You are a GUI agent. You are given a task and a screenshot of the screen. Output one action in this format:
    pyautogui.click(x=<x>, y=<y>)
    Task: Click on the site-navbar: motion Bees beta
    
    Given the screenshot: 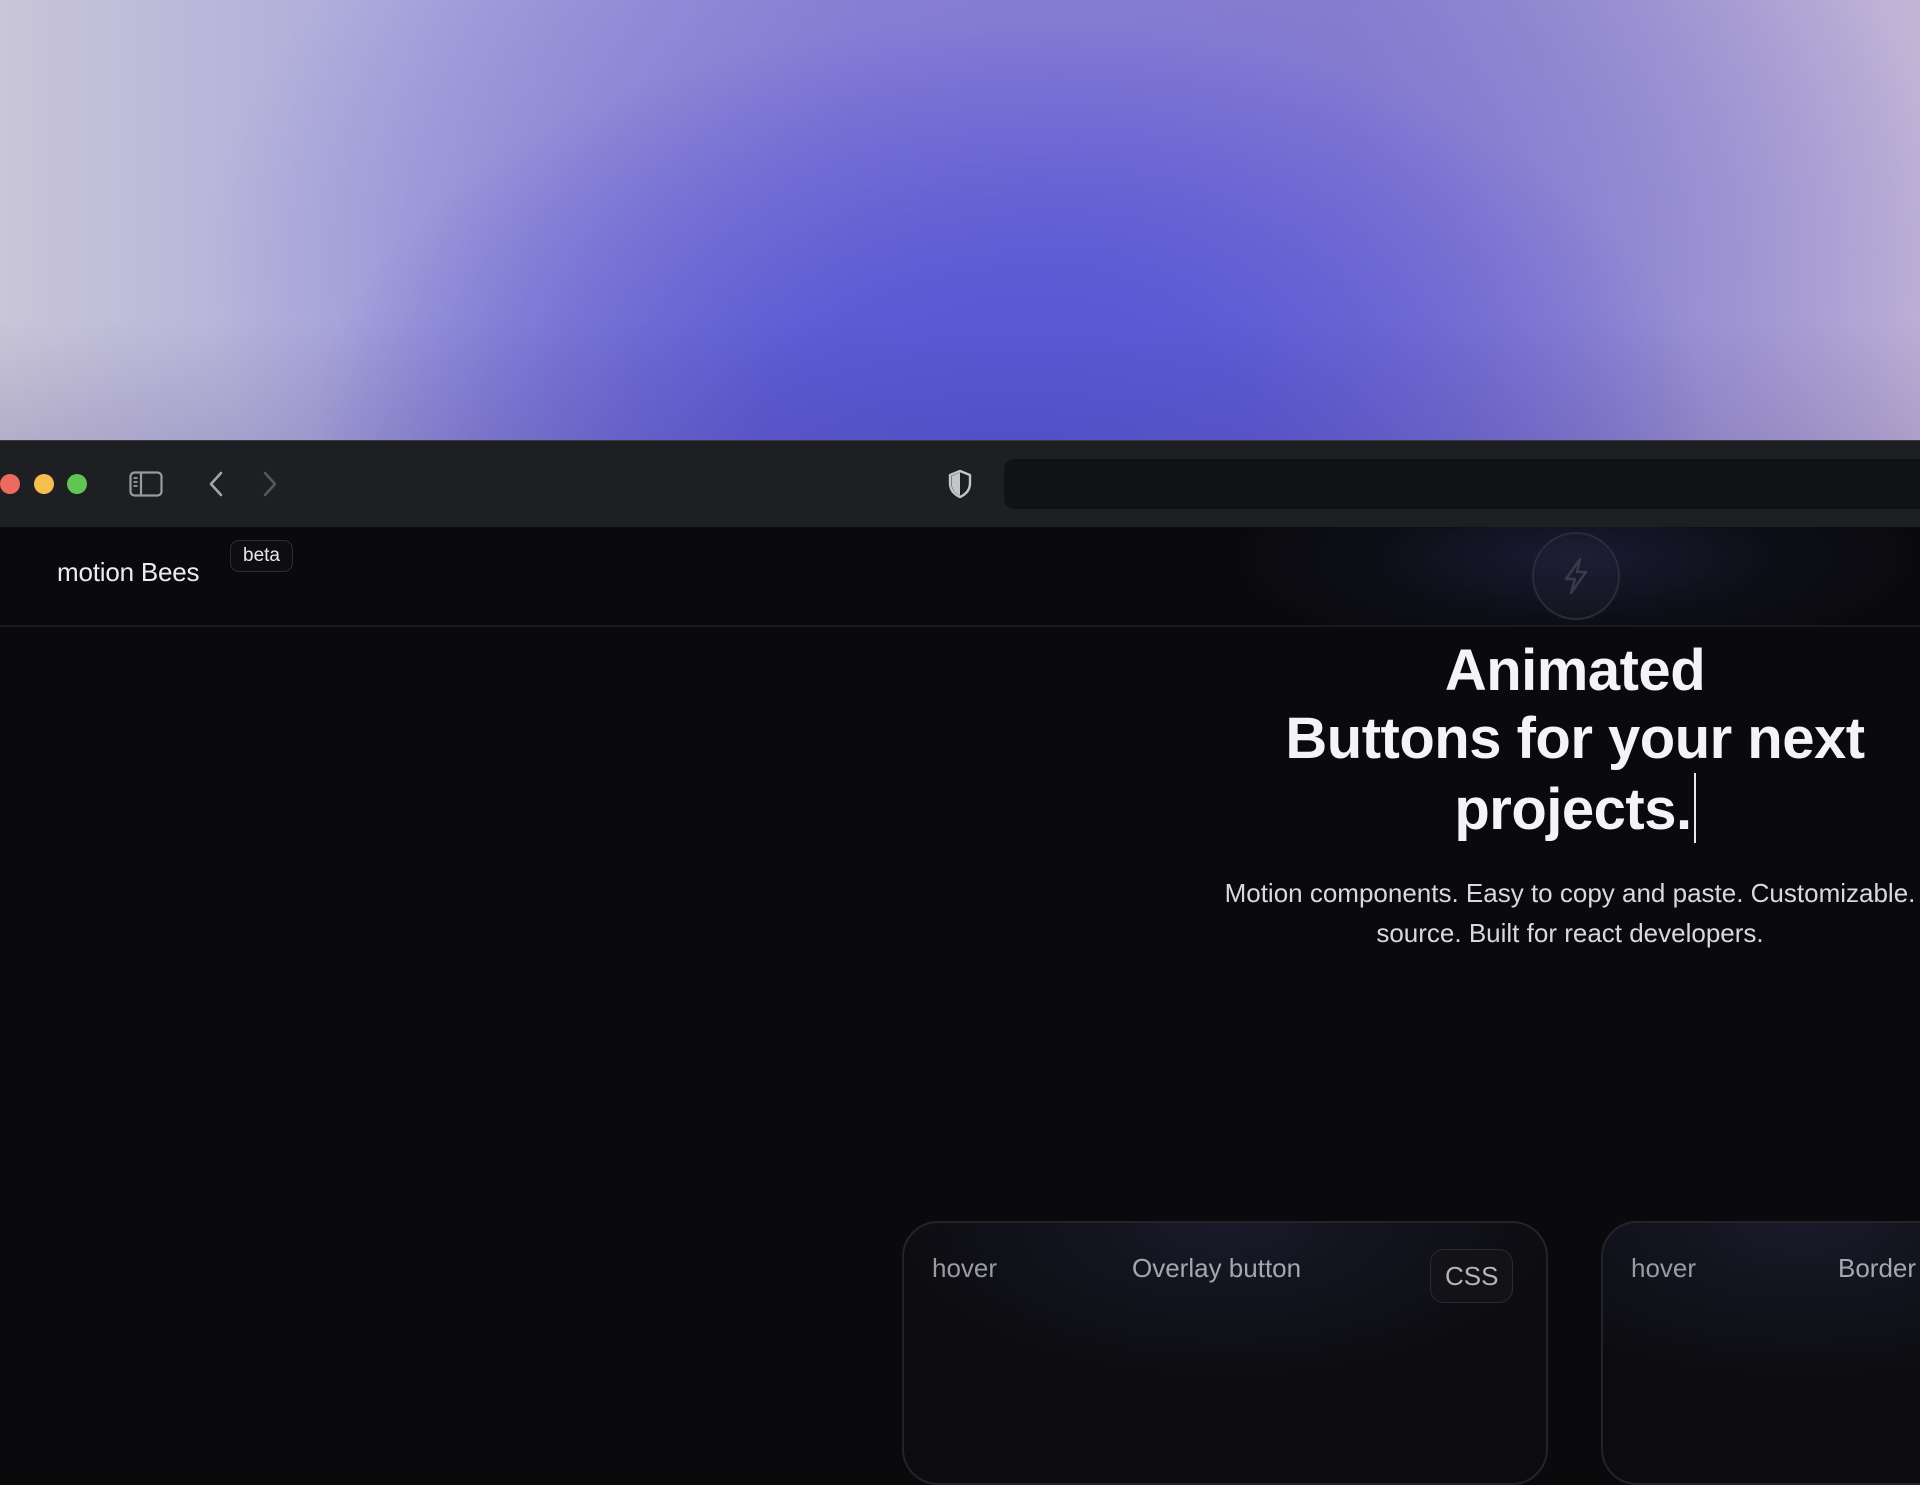 What is the action you would take?
    pyautogui.click(x=960, y=577)
    